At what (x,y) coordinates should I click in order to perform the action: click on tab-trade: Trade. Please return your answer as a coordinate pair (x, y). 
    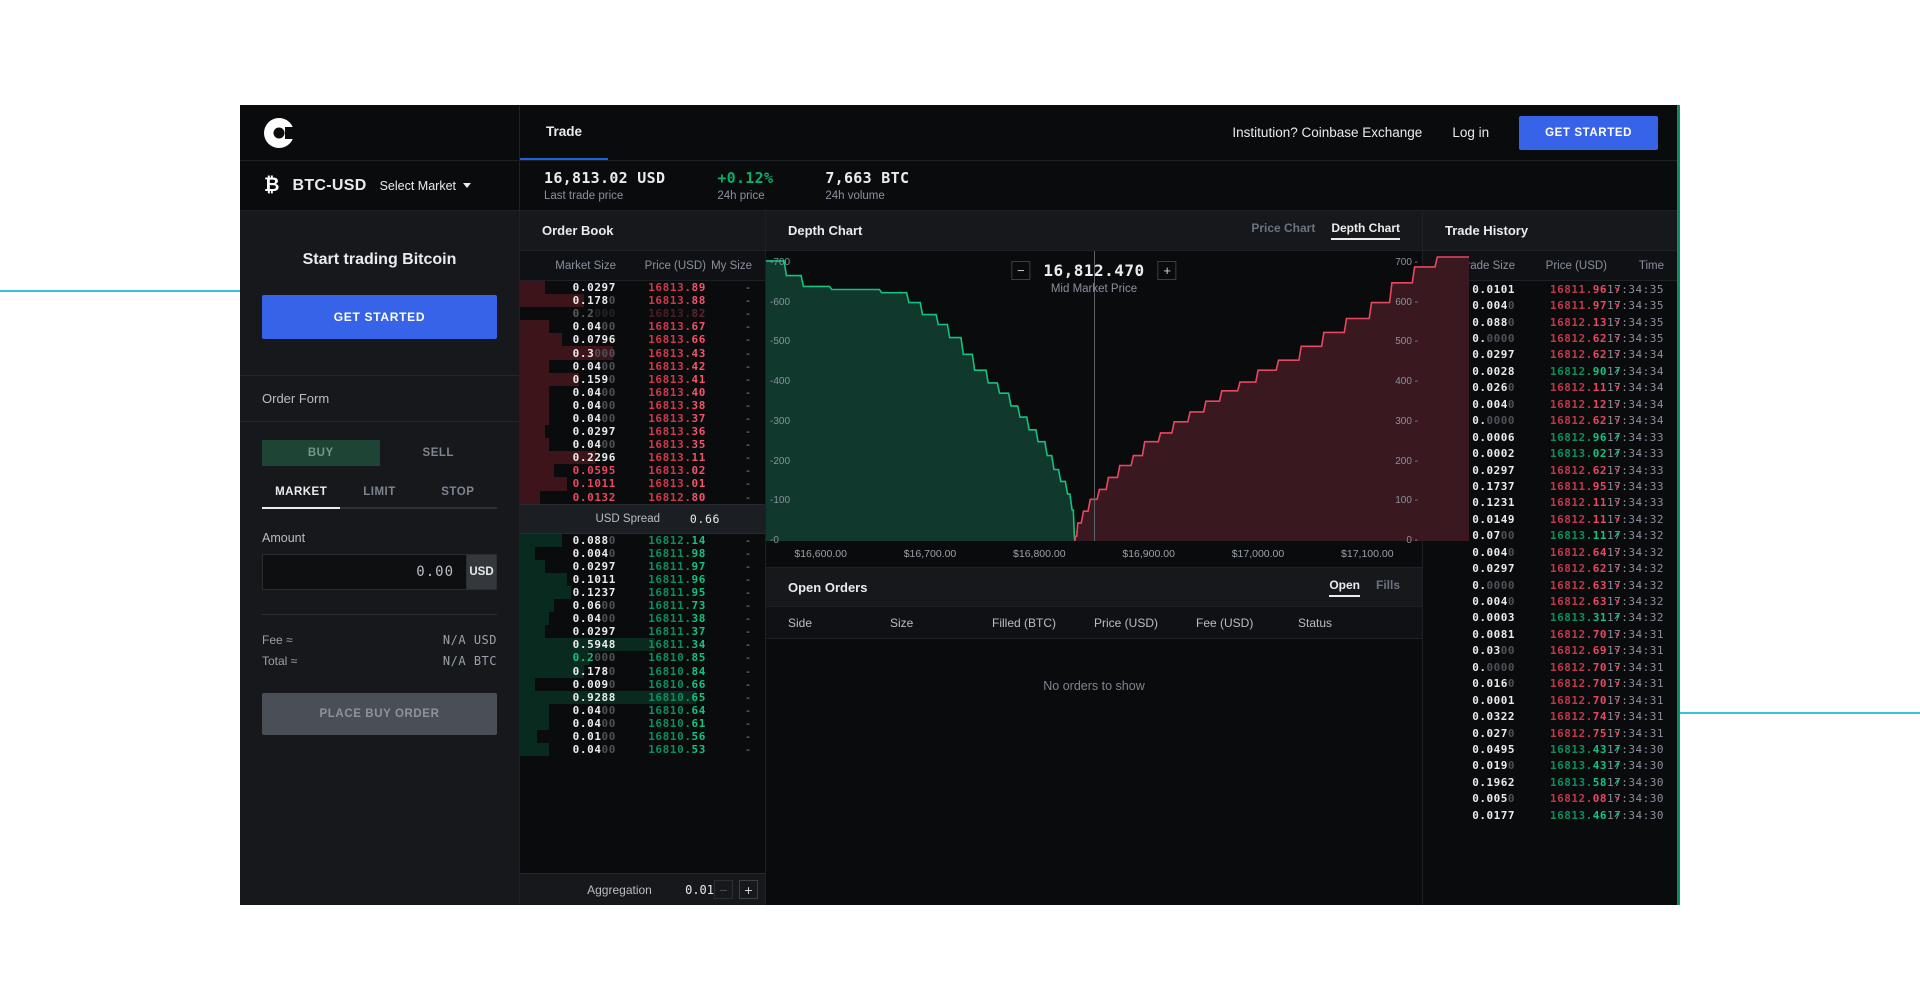
    Looking at the image, I should click on (564, 132).